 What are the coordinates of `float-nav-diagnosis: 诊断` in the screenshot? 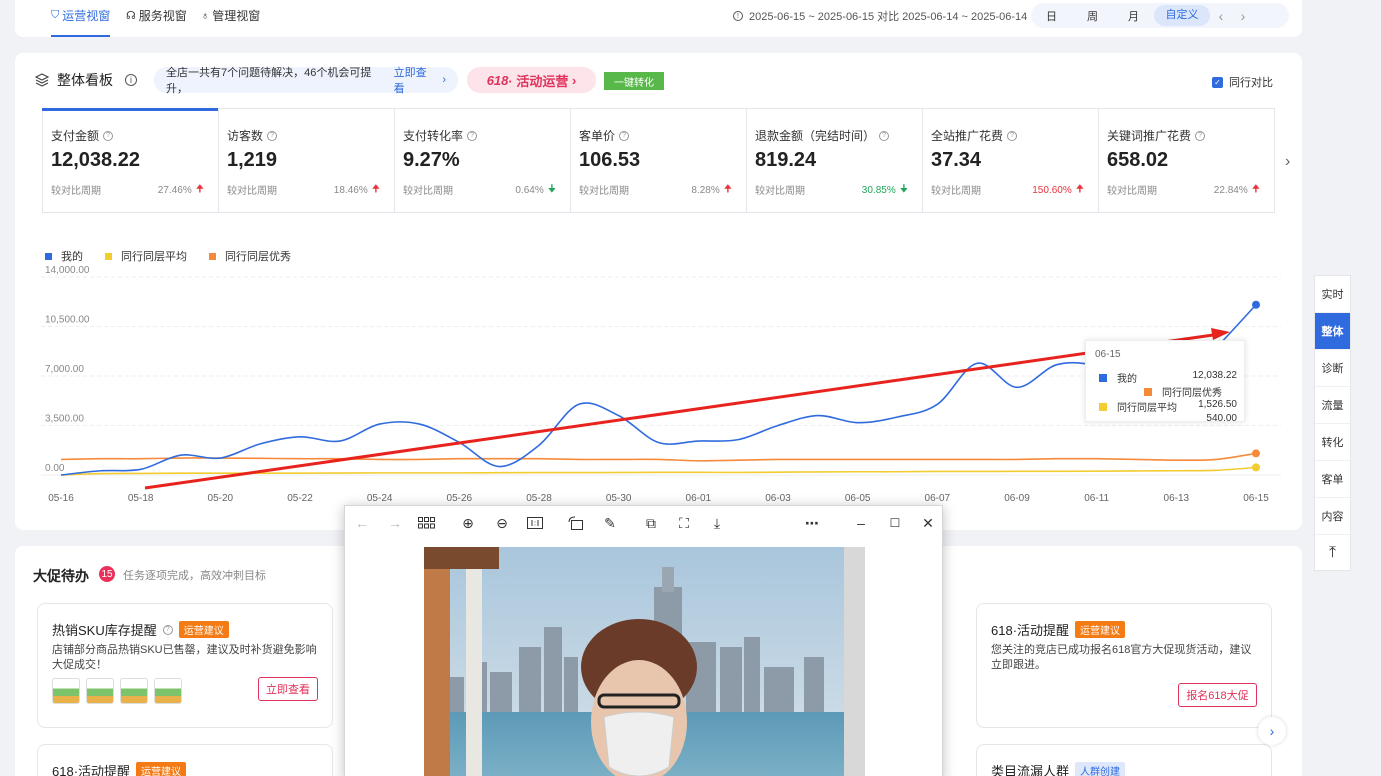 It's located at (1332, 368).